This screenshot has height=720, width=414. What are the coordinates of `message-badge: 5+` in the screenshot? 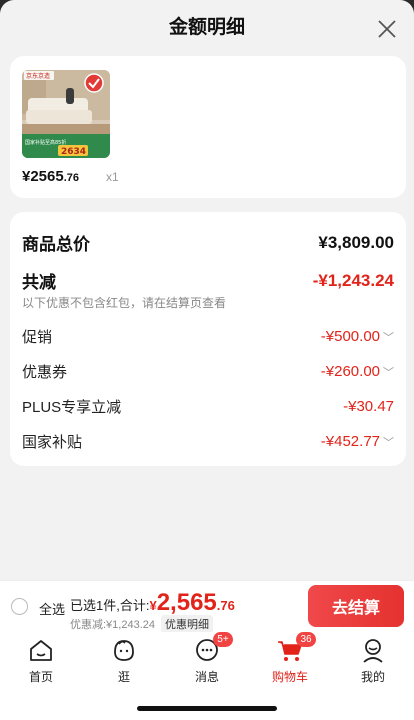 It's located at (223, 639).